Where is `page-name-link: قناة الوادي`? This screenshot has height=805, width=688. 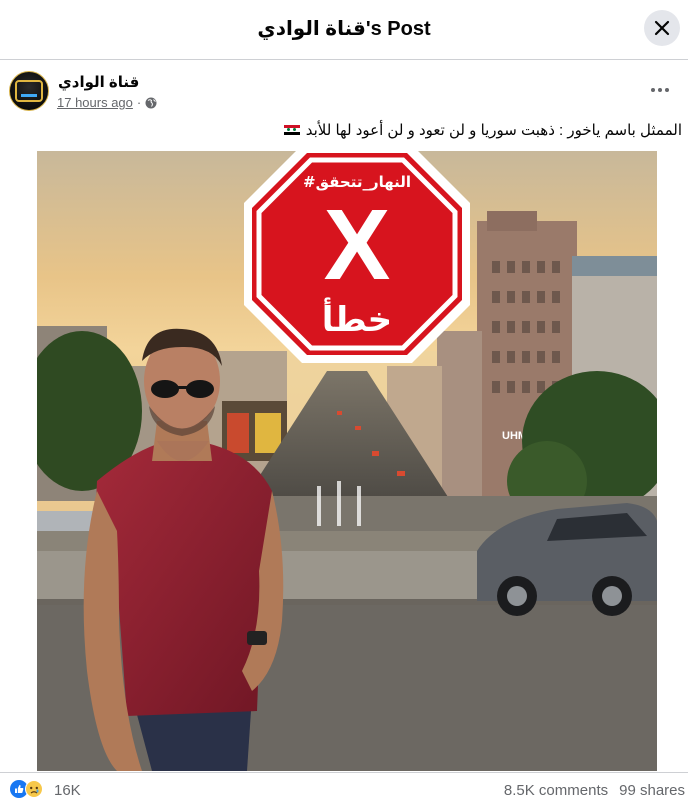 page-name-link: قناة الوادي is located at coordinates (98, 82).